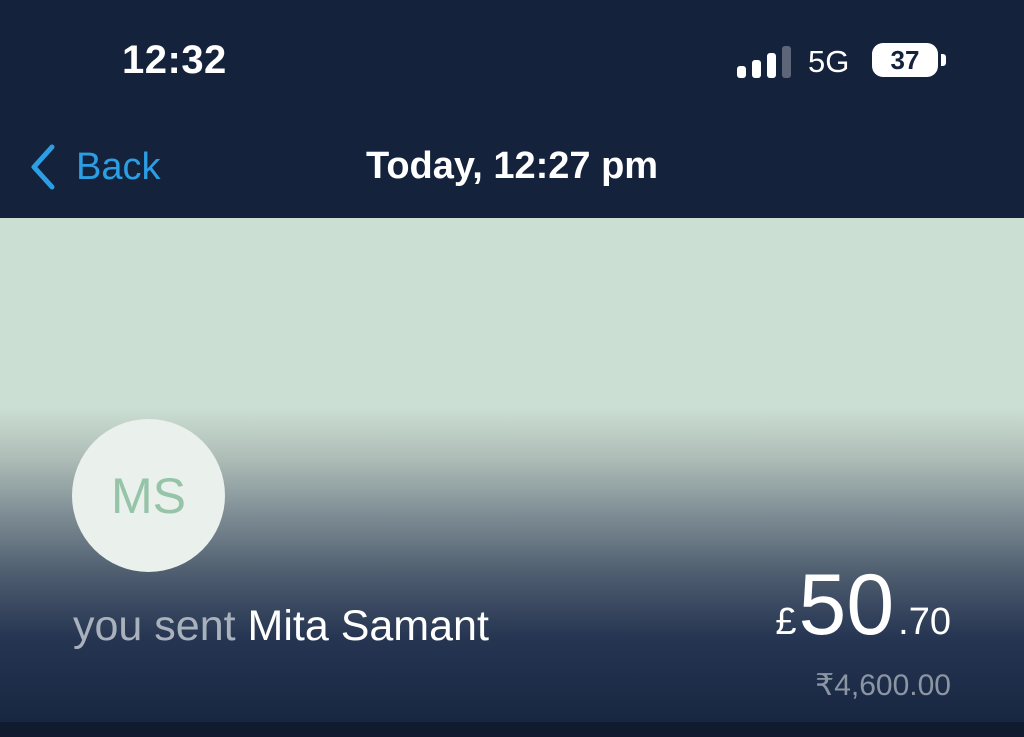 Image resolution: width=1024 pixels, height=737 pixels. I want to click on amount-major: 50, so click(846, 605).